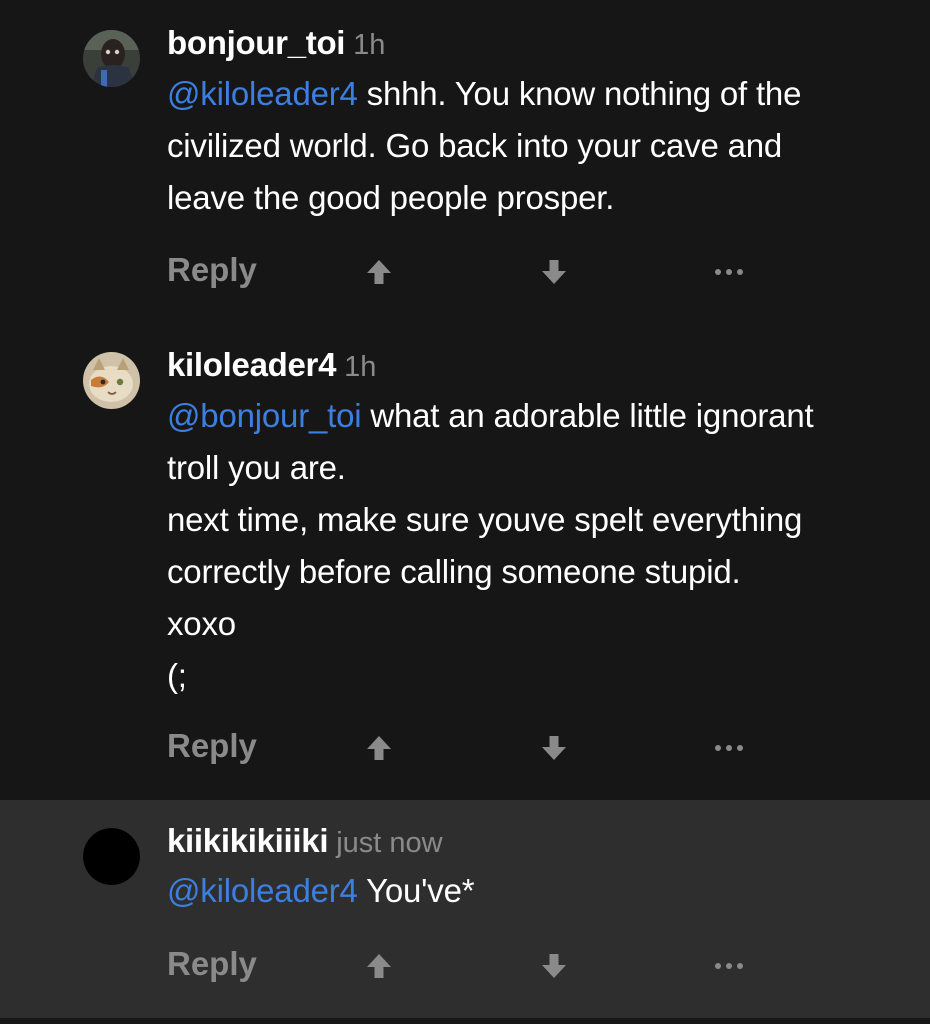  Describe the element at coordinates (251, 364) in the screenshot. I see `username: kiloleader4` at that location.